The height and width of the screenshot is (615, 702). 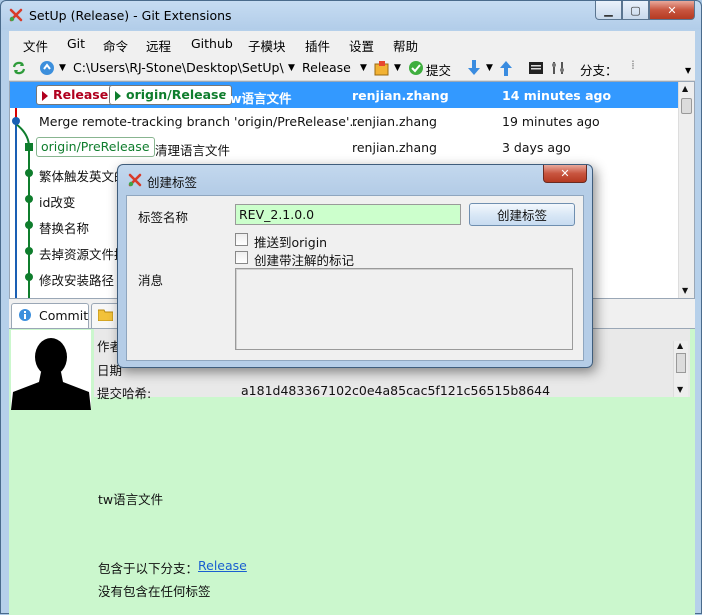 What do you see at coordinates (75, 95) in the screenshot?
I see `branch-badge: Release` at bounding box center [75, 95].